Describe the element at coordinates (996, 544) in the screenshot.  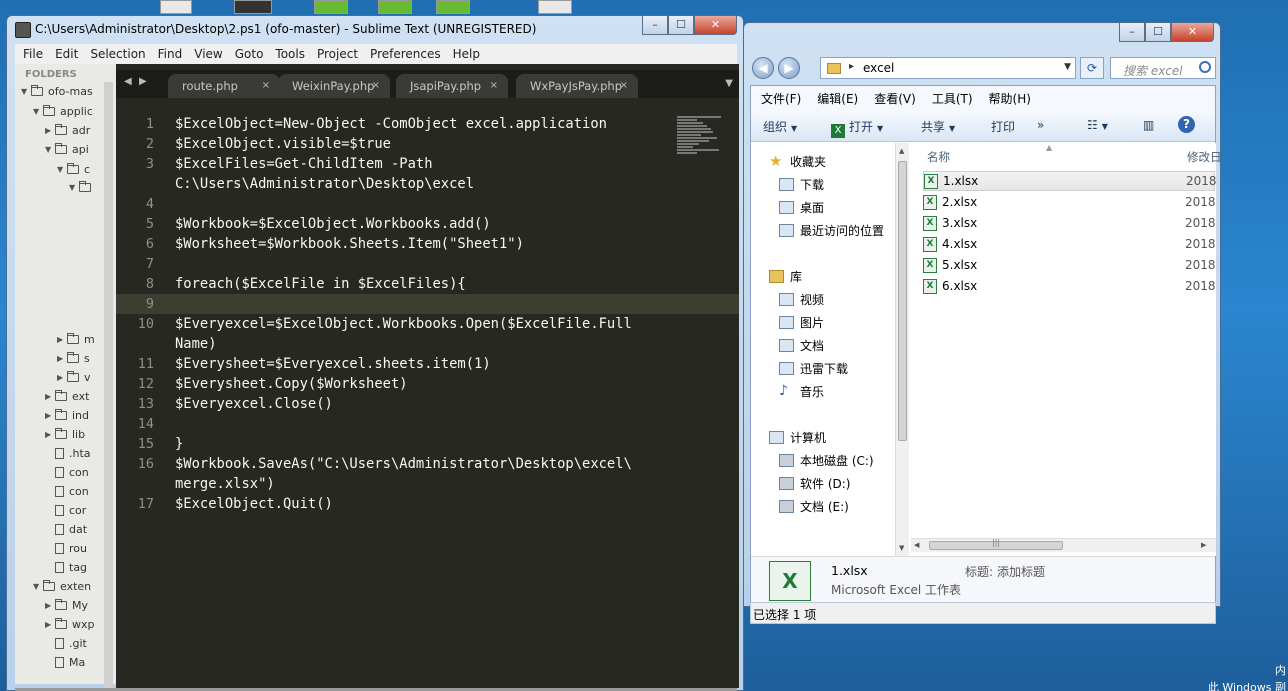
I see `hscroll-thumb: |||` at that location.